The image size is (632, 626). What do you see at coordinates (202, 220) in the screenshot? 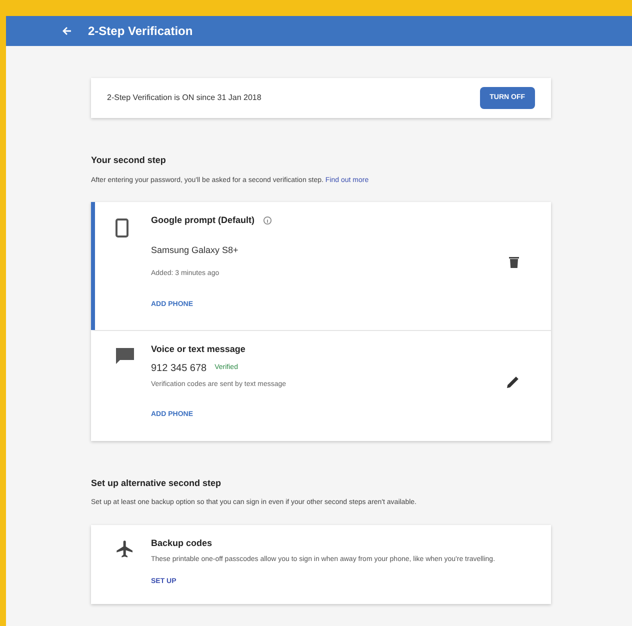
I see `method-title: Google prompt (Default)` at bounding box center [202, 220].